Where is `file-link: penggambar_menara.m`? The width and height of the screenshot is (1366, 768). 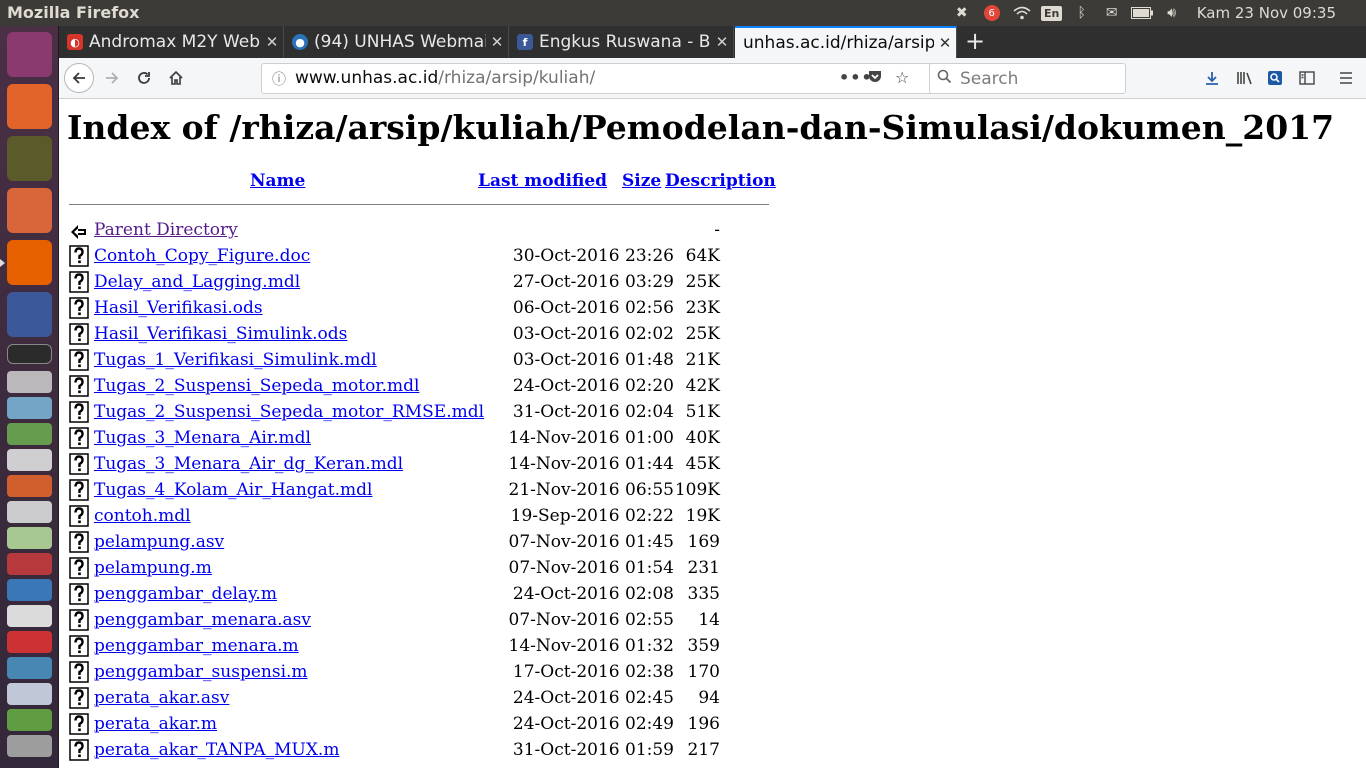 file-link: penggambar_menara.m is located at coordinates (196, 646).